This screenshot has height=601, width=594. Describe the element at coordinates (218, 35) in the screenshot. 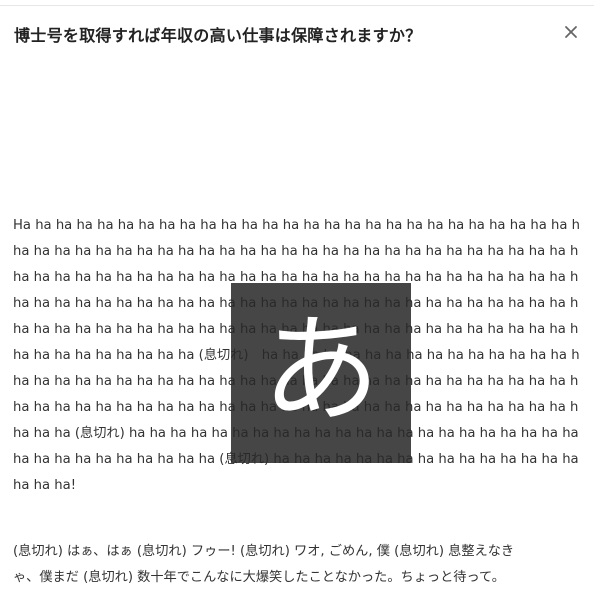

I see `question-title: 博士号を取得すれば年収の高い仕事は保障されますか？` at that location.